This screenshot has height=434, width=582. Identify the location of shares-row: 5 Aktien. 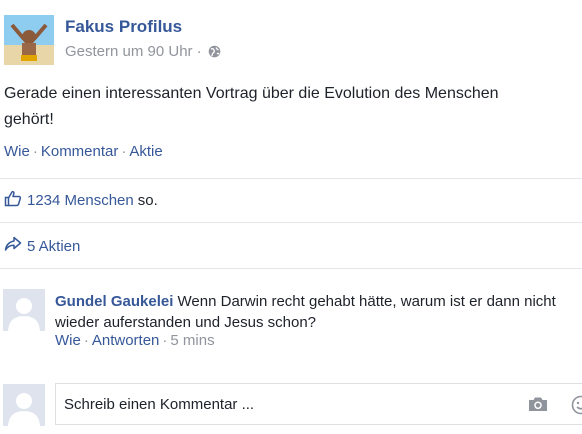
(42, 246).